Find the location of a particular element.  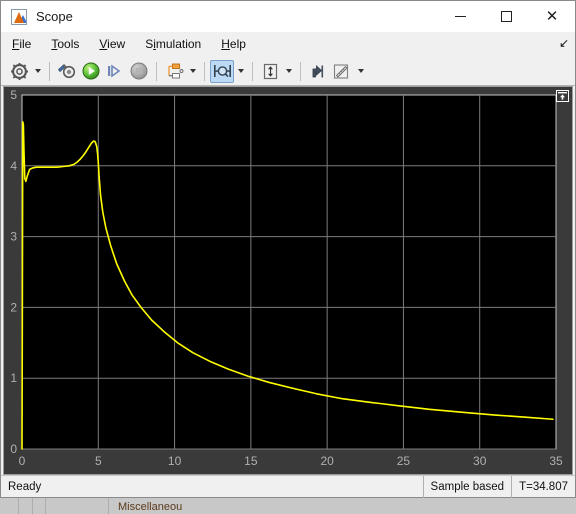

step-forward-icon is located at coordinates (114, 71).